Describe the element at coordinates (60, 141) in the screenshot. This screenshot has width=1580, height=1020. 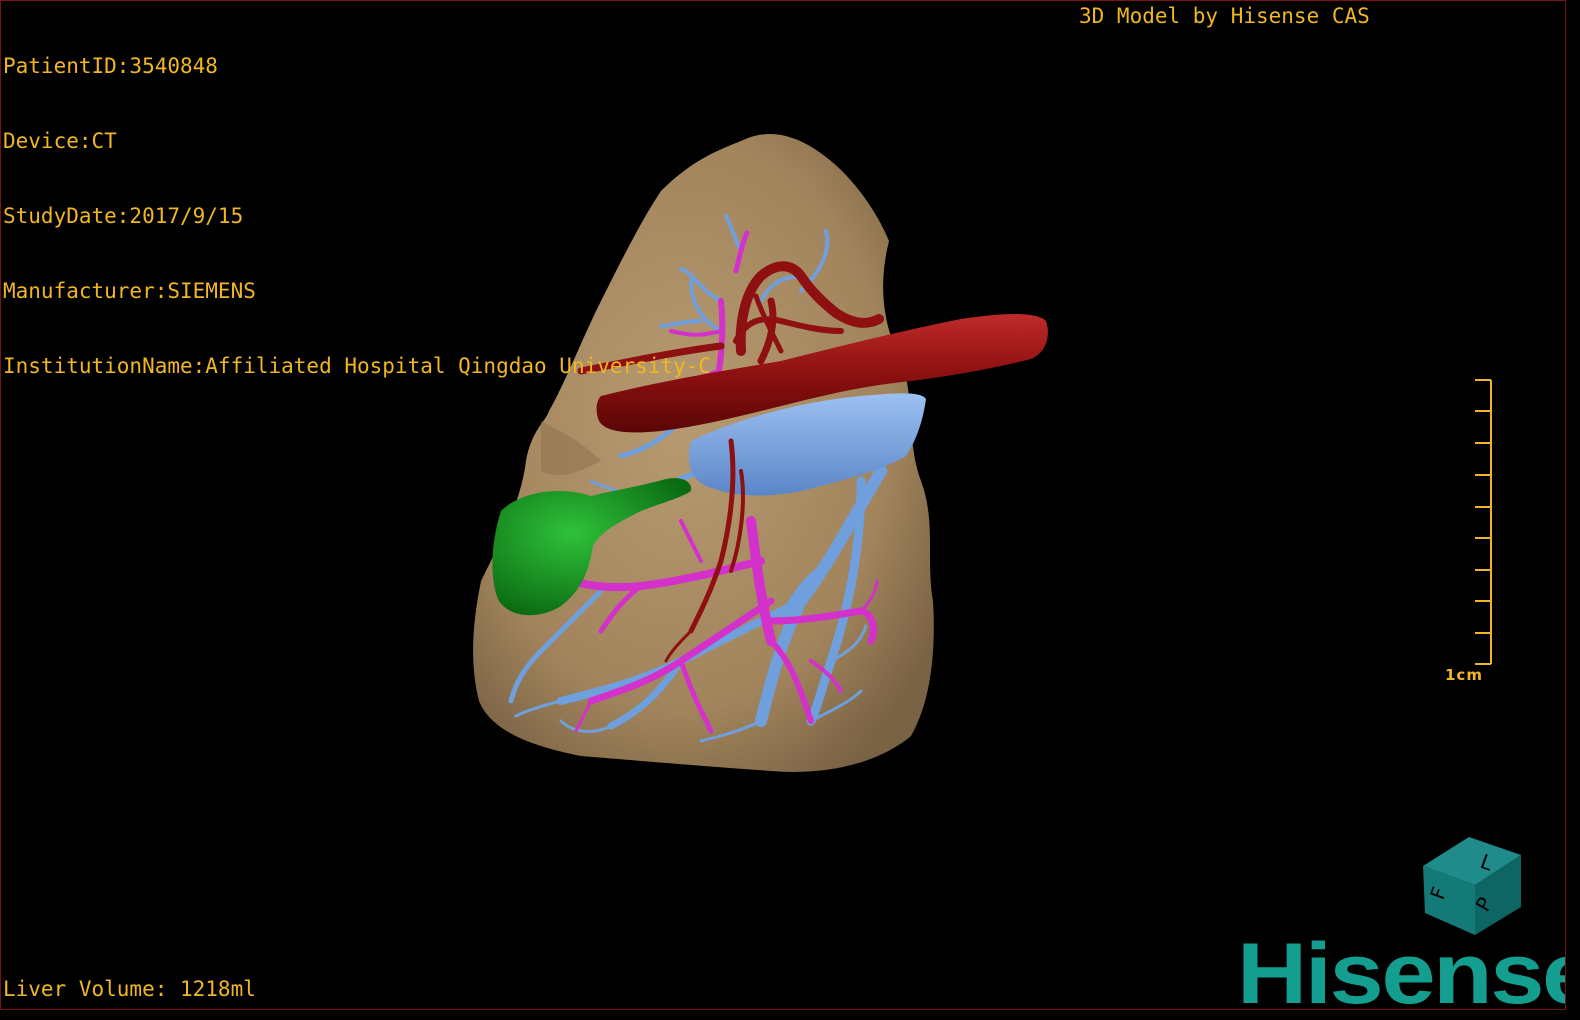
I see `device-text: Device:CT` at that location.